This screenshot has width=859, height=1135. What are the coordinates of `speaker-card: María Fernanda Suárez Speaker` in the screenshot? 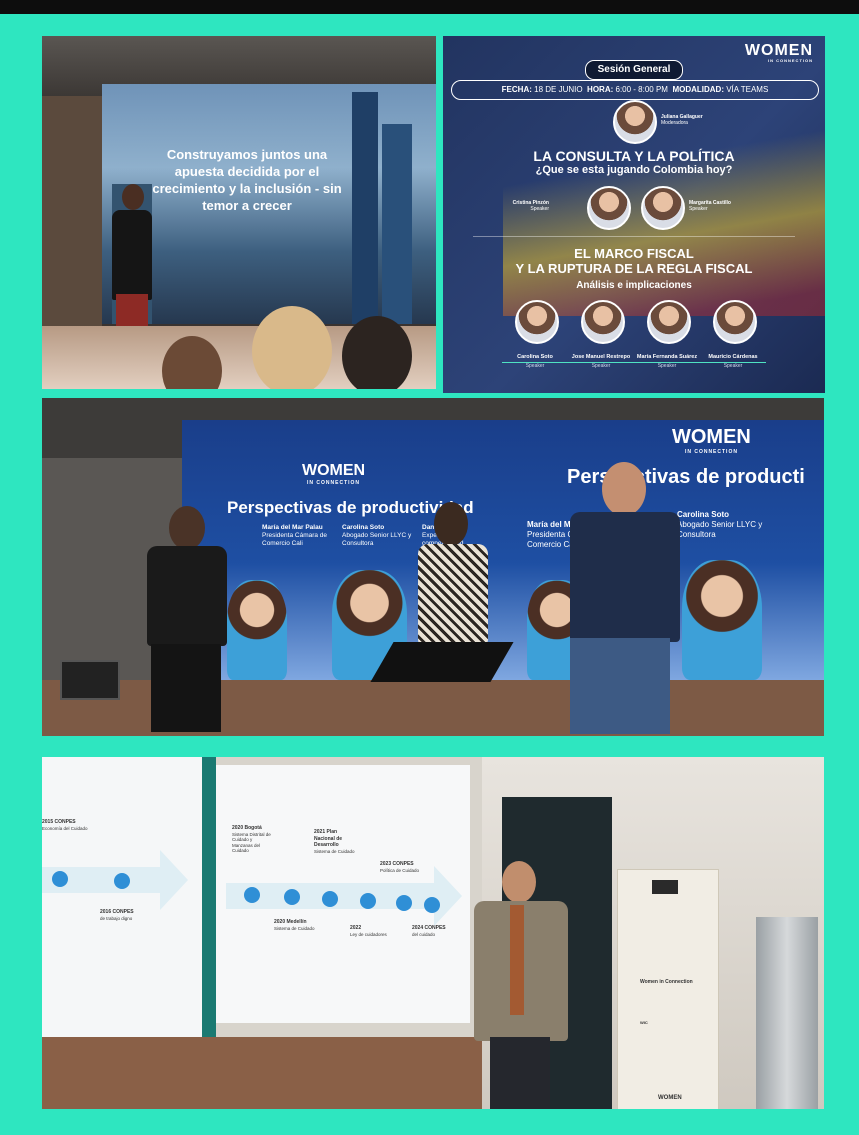 It's located at (667, 362).